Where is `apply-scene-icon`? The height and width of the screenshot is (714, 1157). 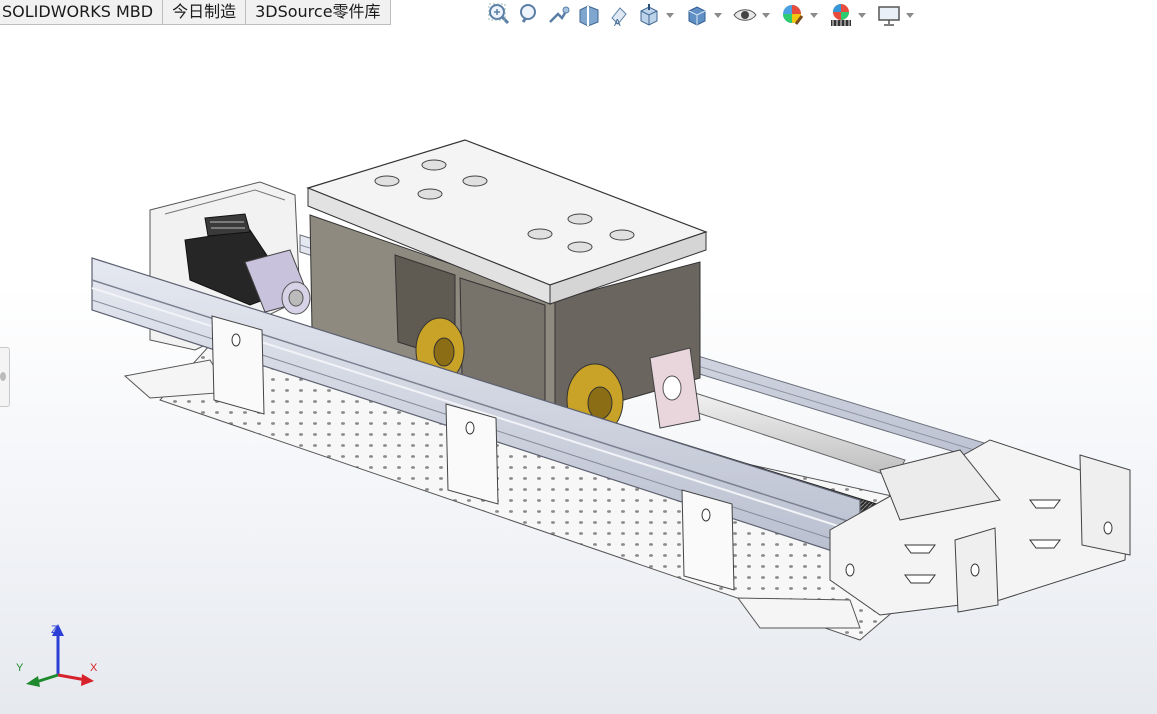 apply-scene-icon is located at coordinates (841, 15).